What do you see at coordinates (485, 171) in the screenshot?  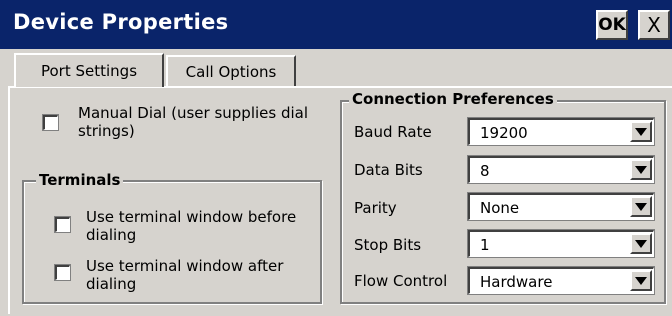 I see `data-bits-value: 8` at bounding box center [485, 171].